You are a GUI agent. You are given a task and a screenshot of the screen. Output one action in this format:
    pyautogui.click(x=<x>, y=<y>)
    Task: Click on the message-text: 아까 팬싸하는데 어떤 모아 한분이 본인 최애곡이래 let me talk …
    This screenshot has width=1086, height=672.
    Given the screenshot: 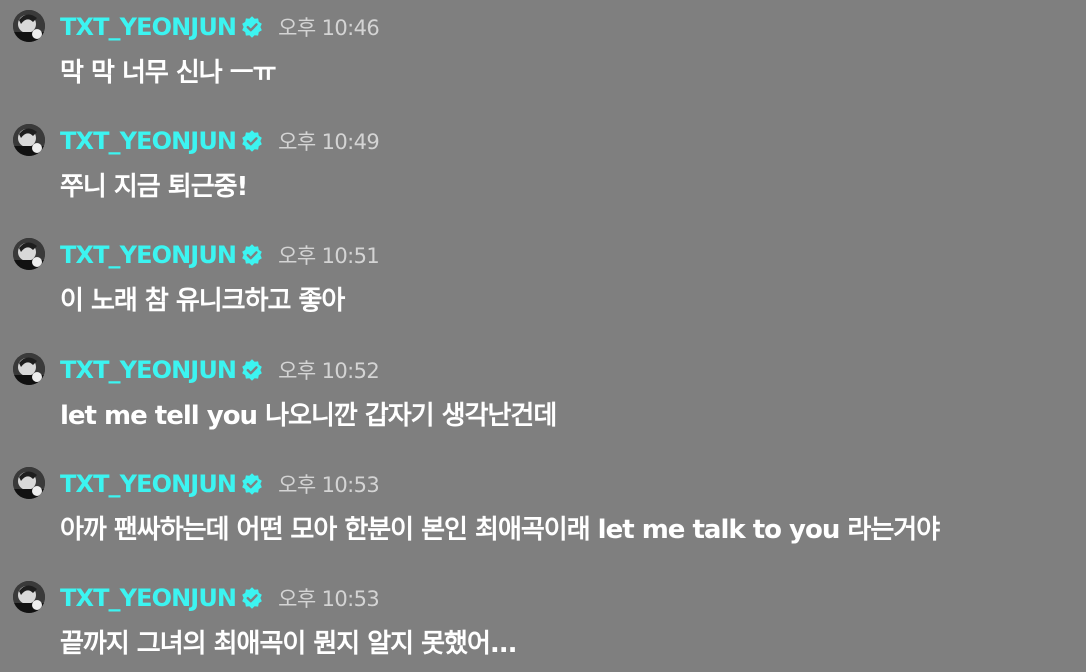 What is the action you would take?
    pyautogui.click(x=500, y=530)
    